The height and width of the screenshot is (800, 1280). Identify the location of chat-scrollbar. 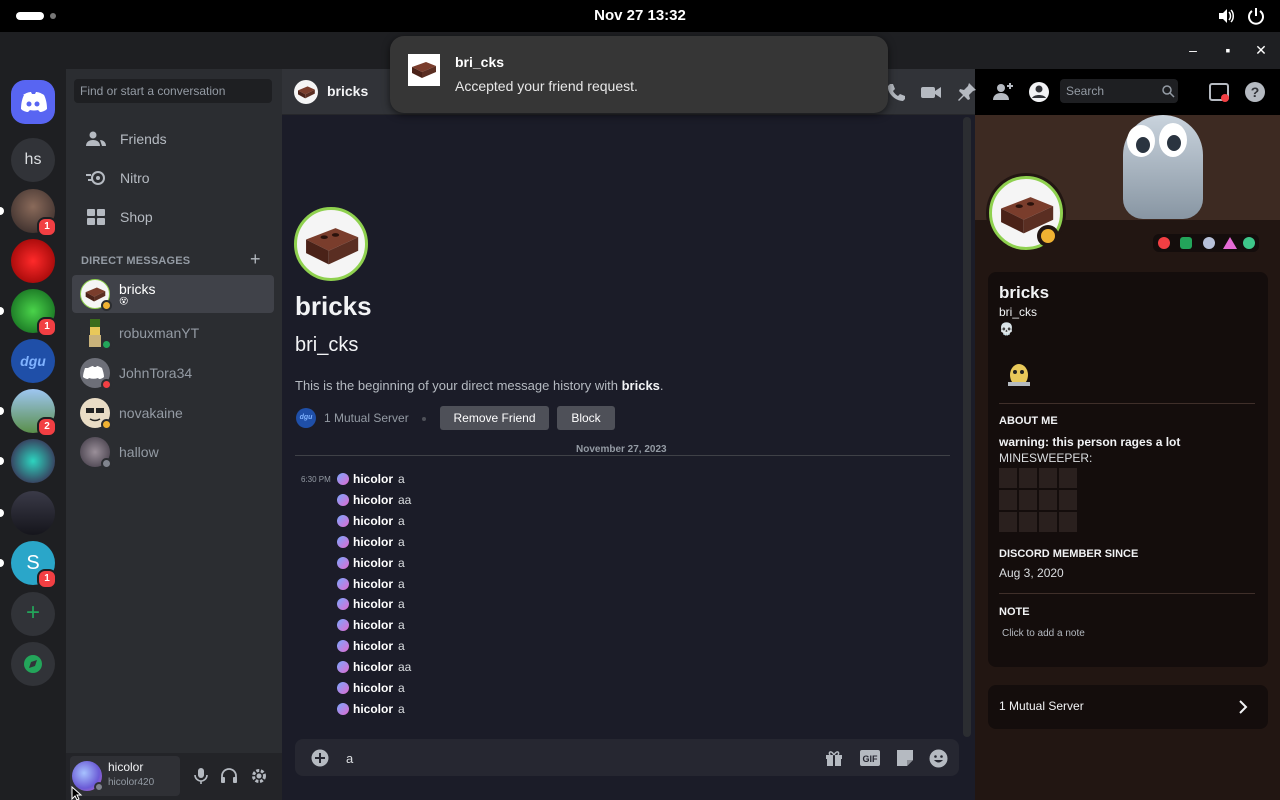
(967, 427).